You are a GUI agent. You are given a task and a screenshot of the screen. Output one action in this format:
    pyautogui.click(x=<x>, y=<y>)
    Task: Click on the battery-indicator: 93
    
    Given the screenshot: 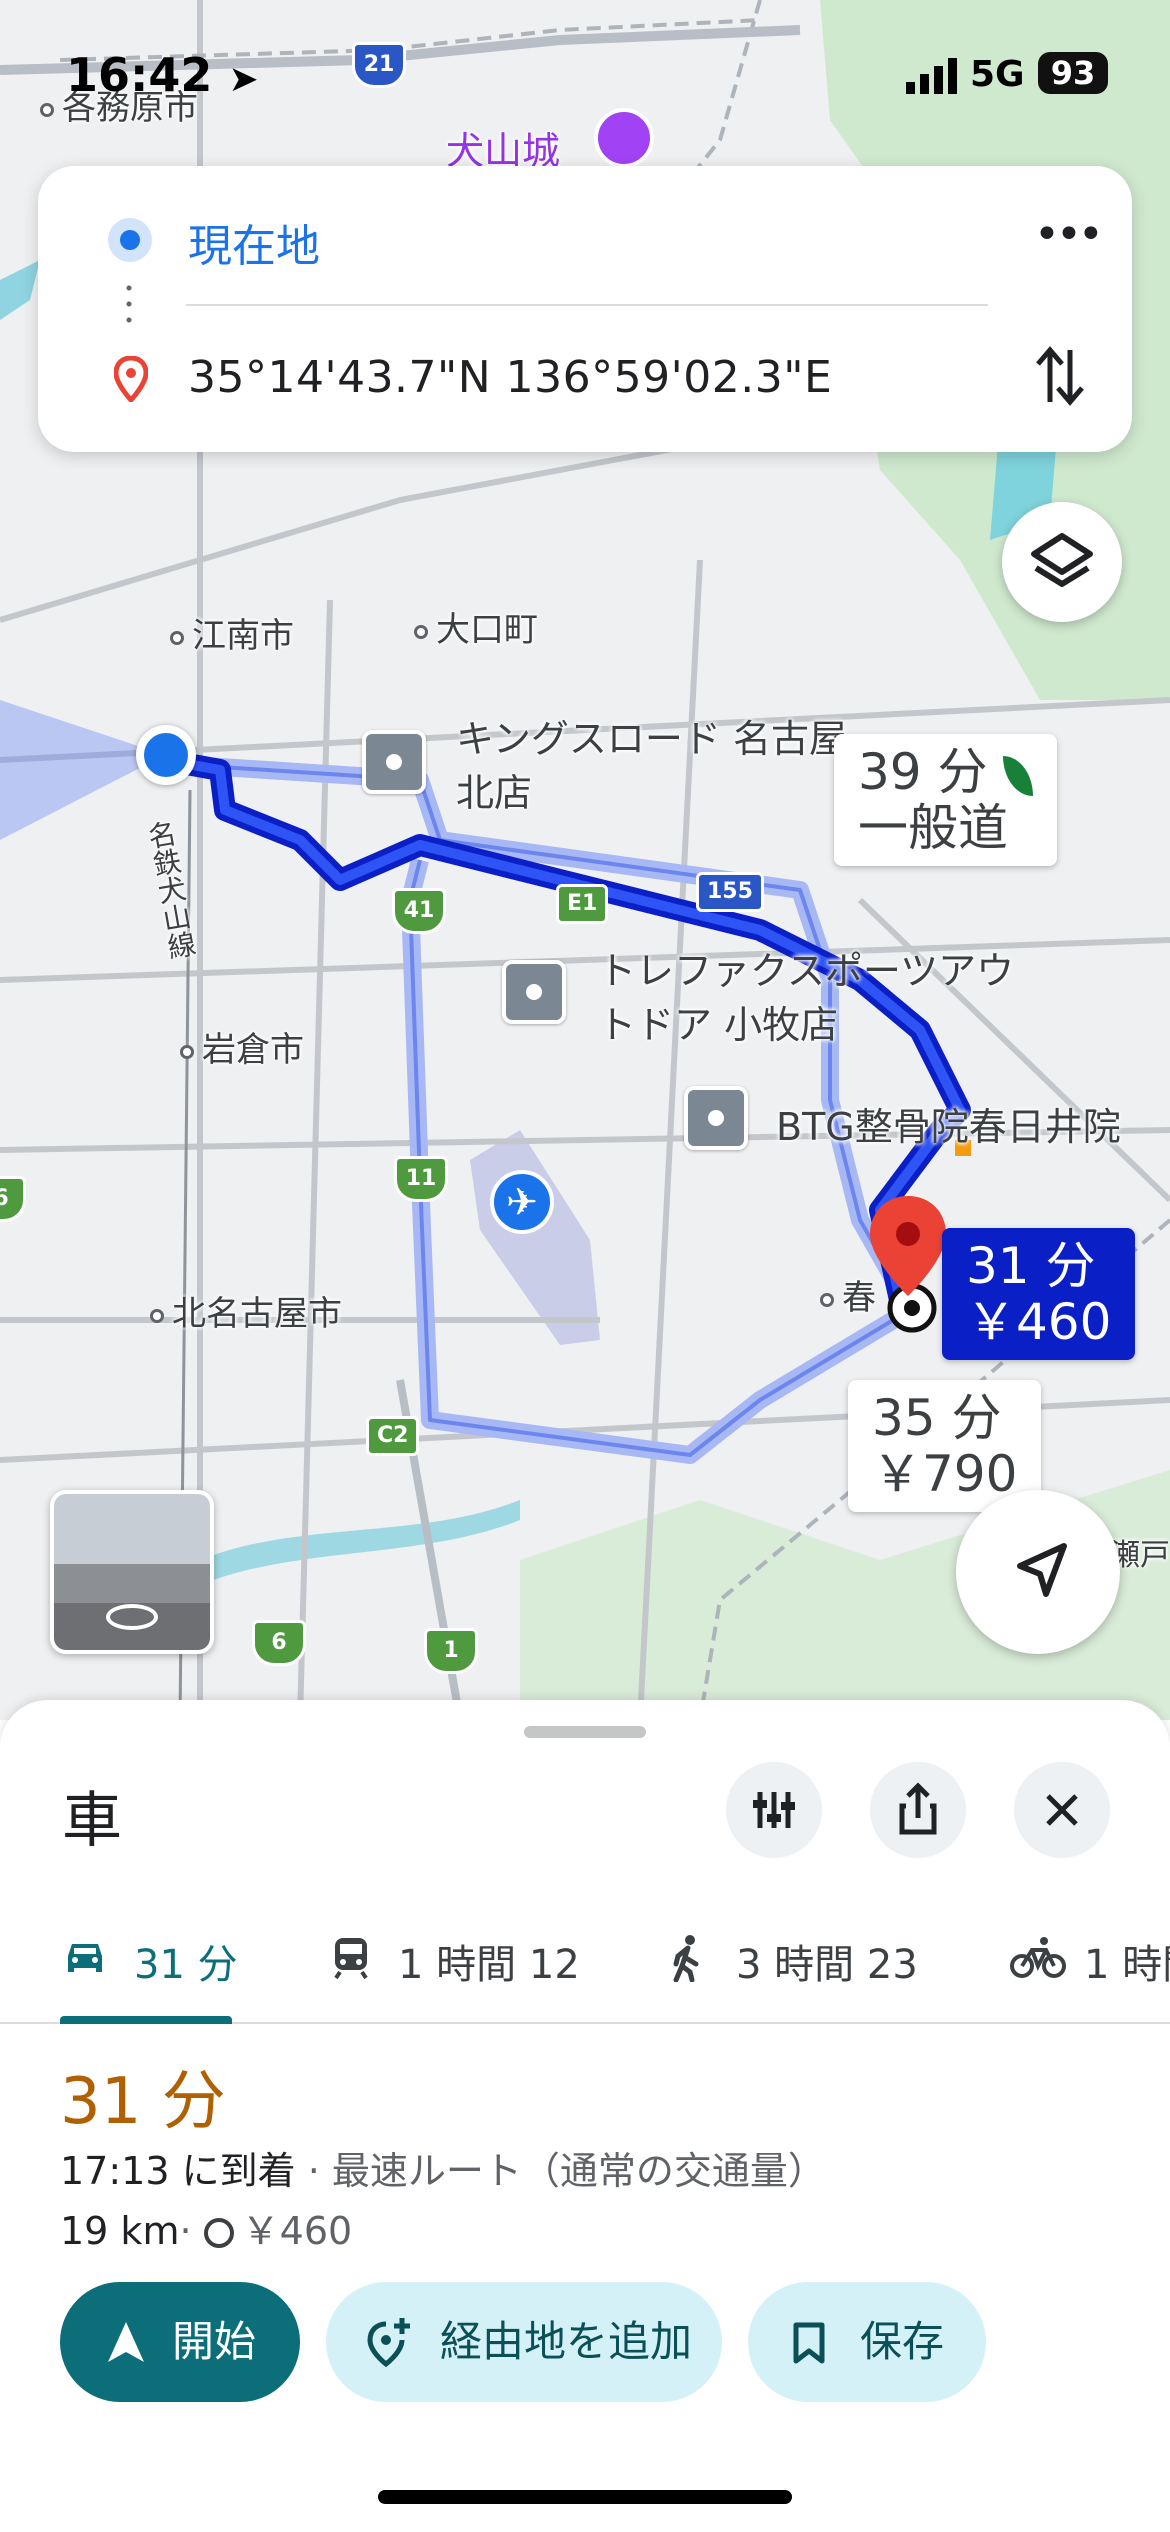 What is the action you would take?
    pyautogui.click(x=1073, y=73)
    